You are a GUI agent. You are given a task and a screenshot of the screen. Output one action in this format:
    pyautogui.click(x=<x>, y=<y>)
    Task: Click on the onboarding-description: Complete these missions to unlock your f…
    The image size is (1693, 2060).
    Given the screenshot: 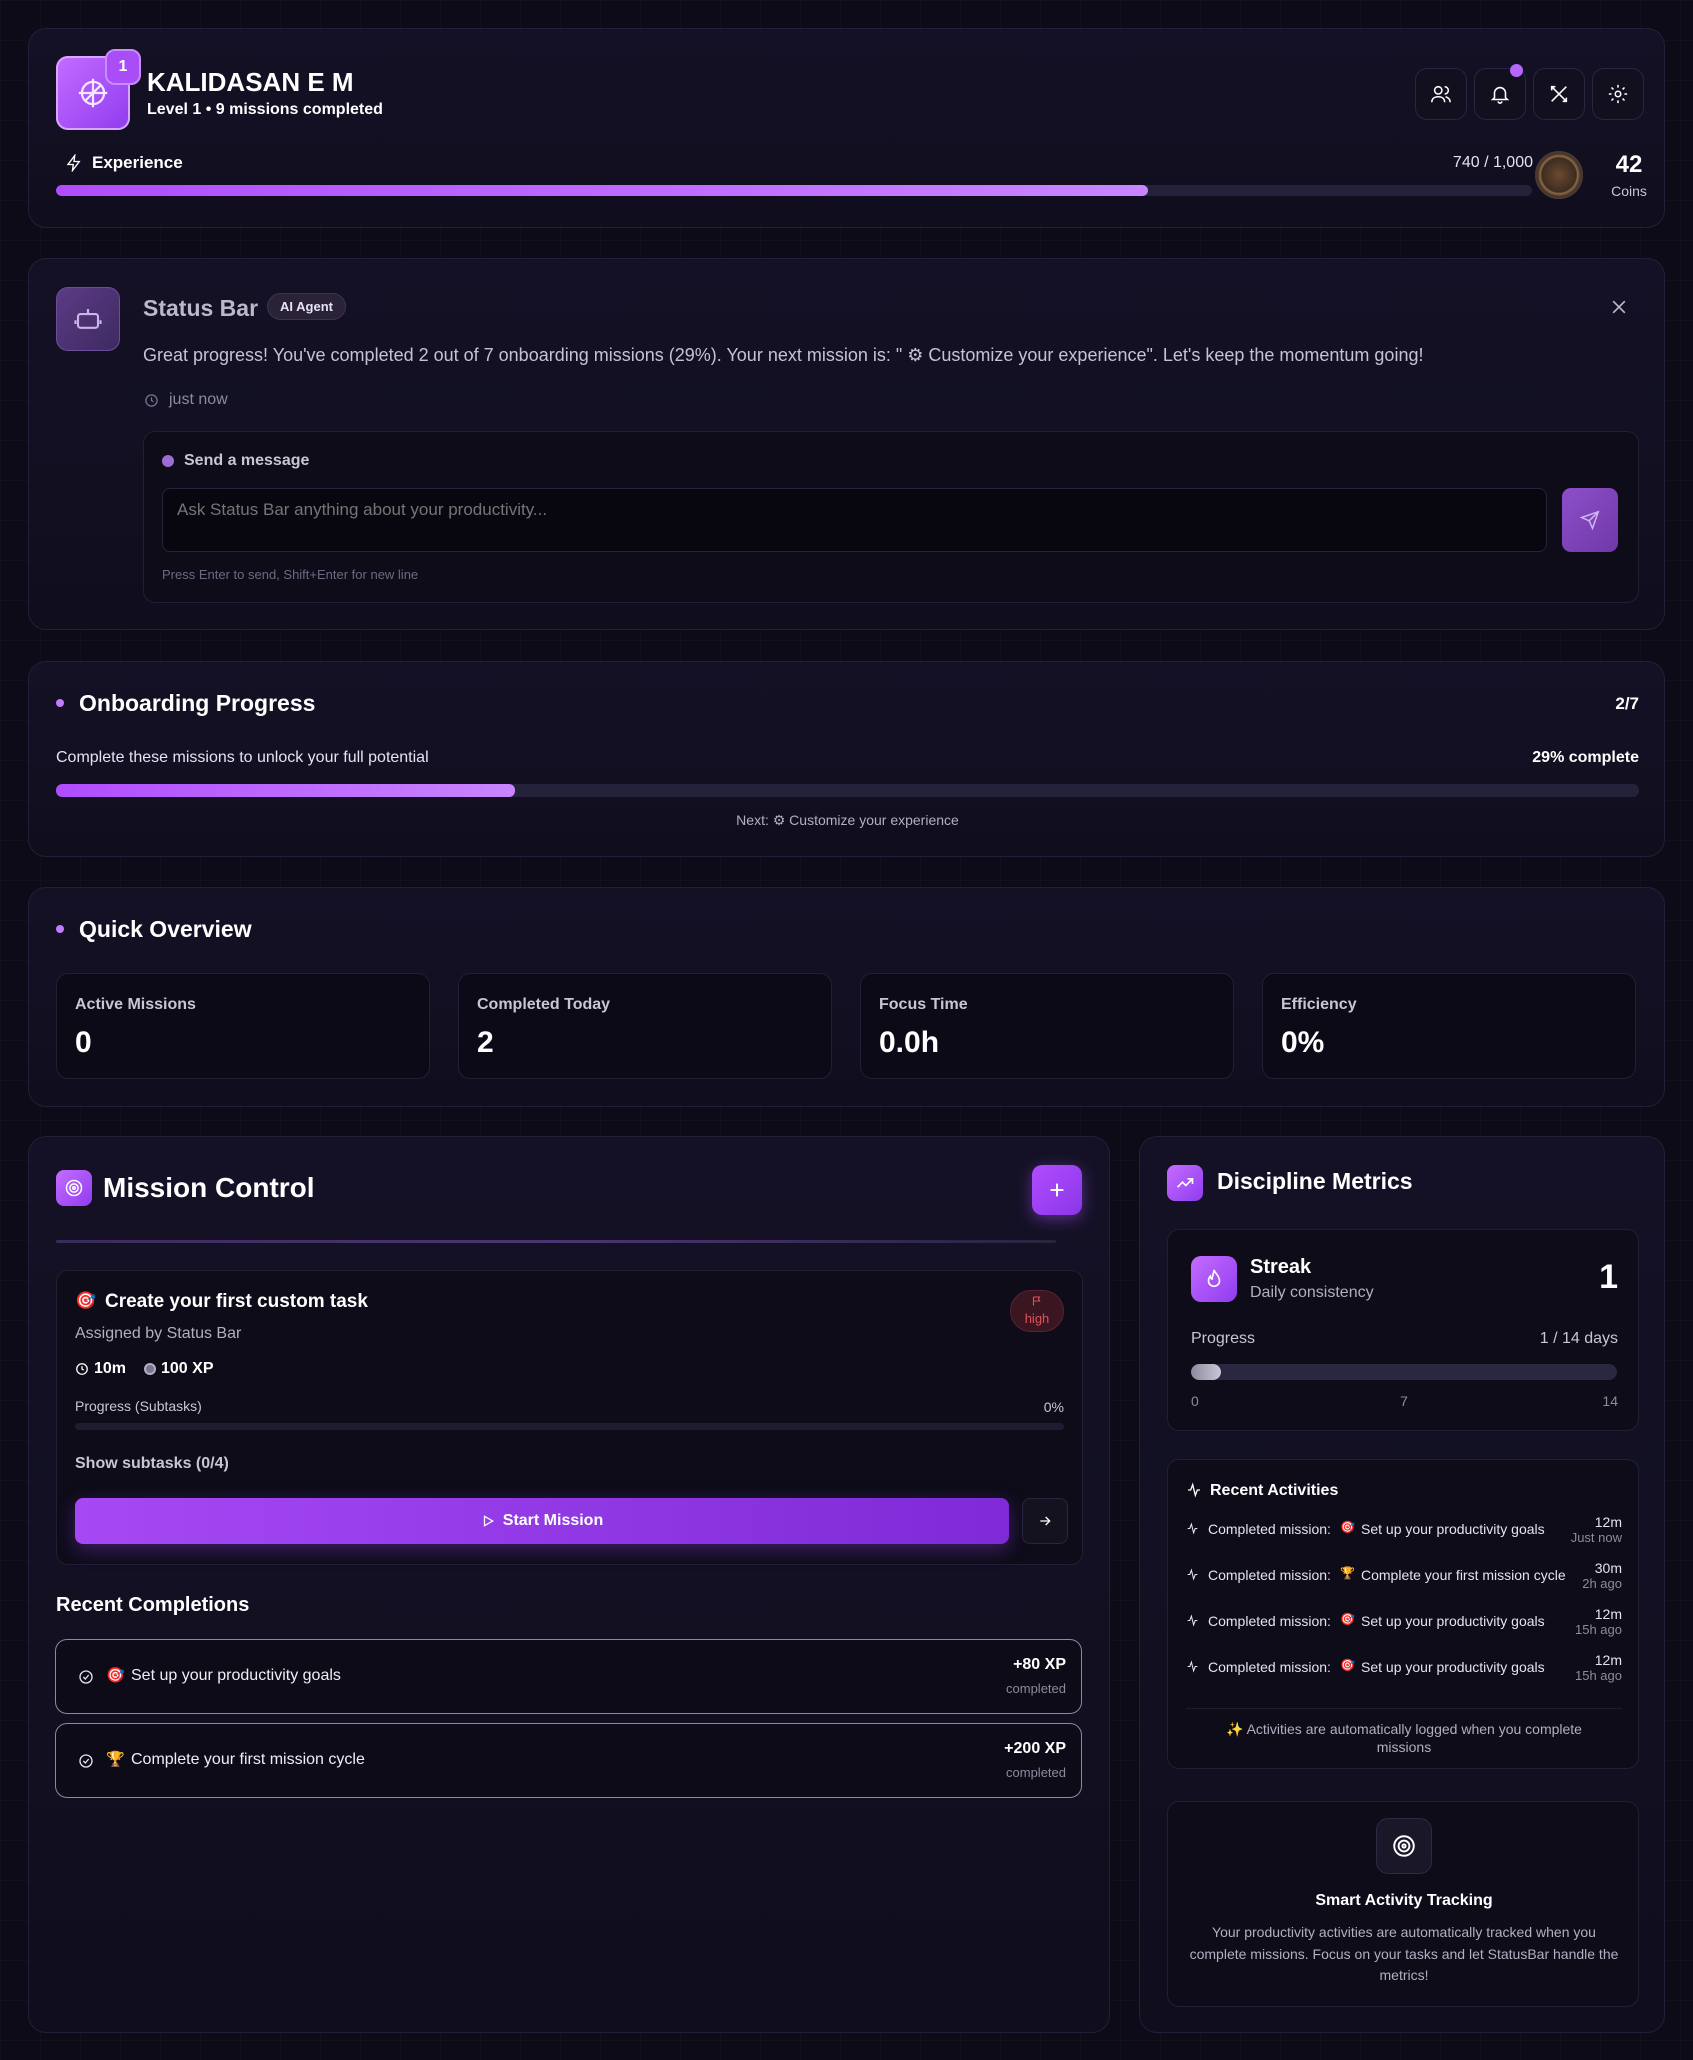 What is the action you would take?
    pyautogui.click(x=242, y=757)
    